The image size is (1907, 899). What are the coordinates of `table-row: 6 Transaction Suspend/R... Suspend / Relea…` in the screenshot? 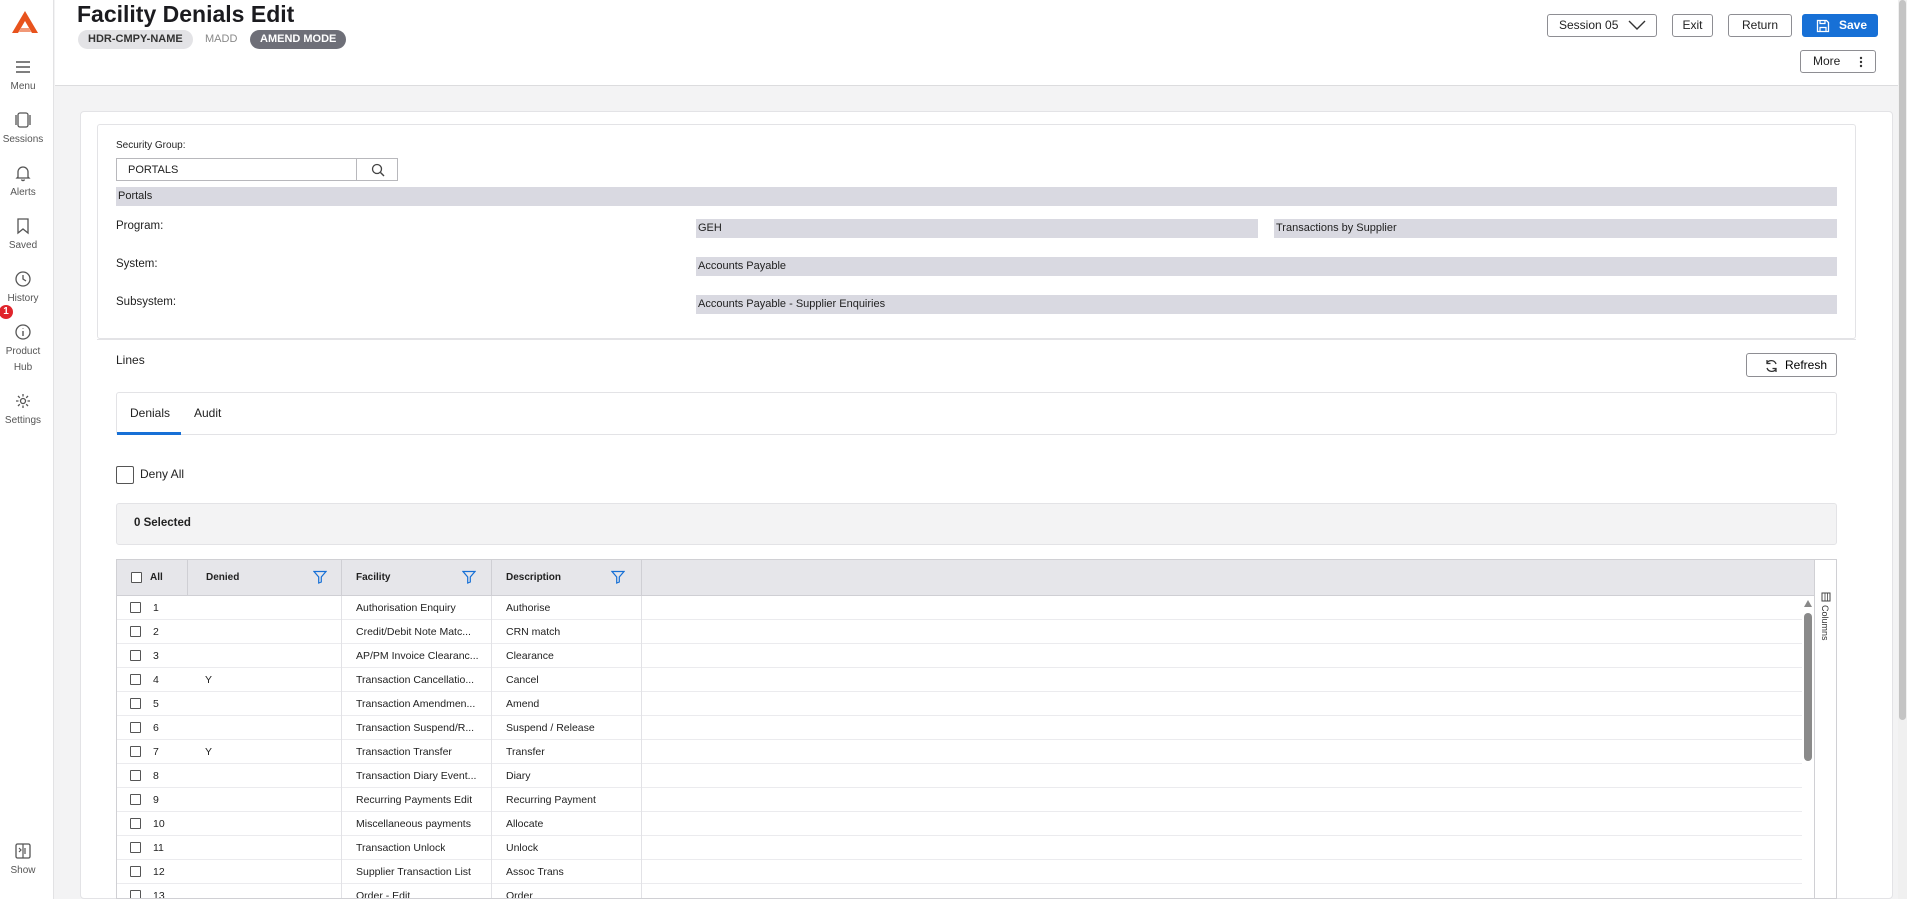 It's located at (959, 728).